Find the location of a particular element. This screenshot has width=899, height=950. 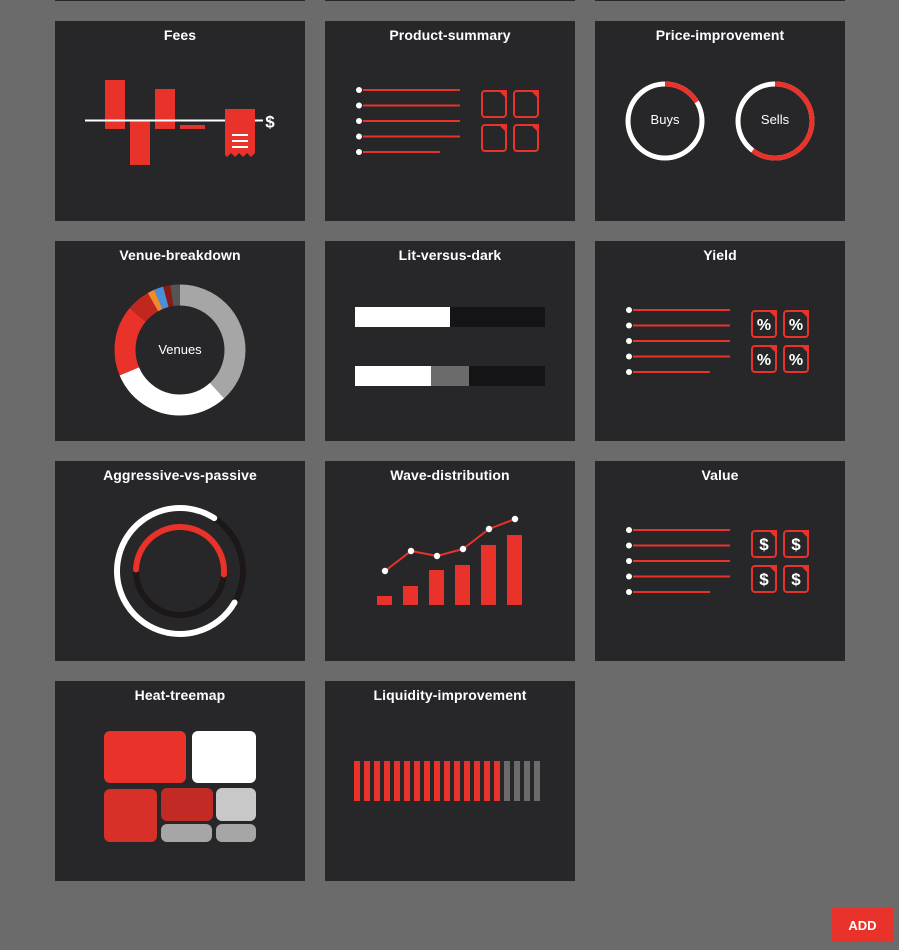

tile-aggressive-vs-passive: Aggressive-vs-passive is located at coordinates (180, 561).